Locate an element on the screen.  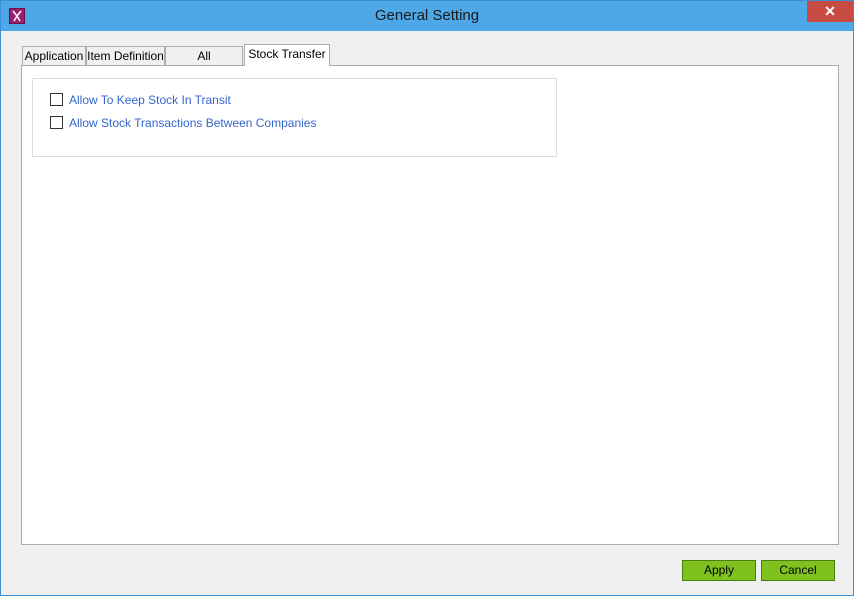
close-button: ✕ is located at coordinates (830, 11).